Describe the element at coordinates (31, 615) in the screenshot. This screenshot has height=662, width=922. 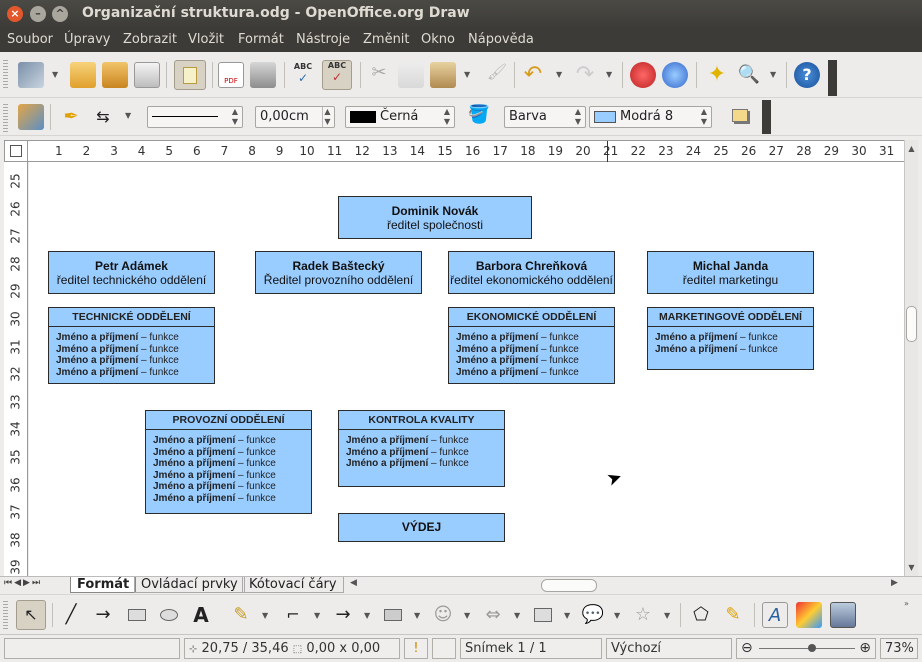
I see `select-arrow-icon: ↖` at that location.